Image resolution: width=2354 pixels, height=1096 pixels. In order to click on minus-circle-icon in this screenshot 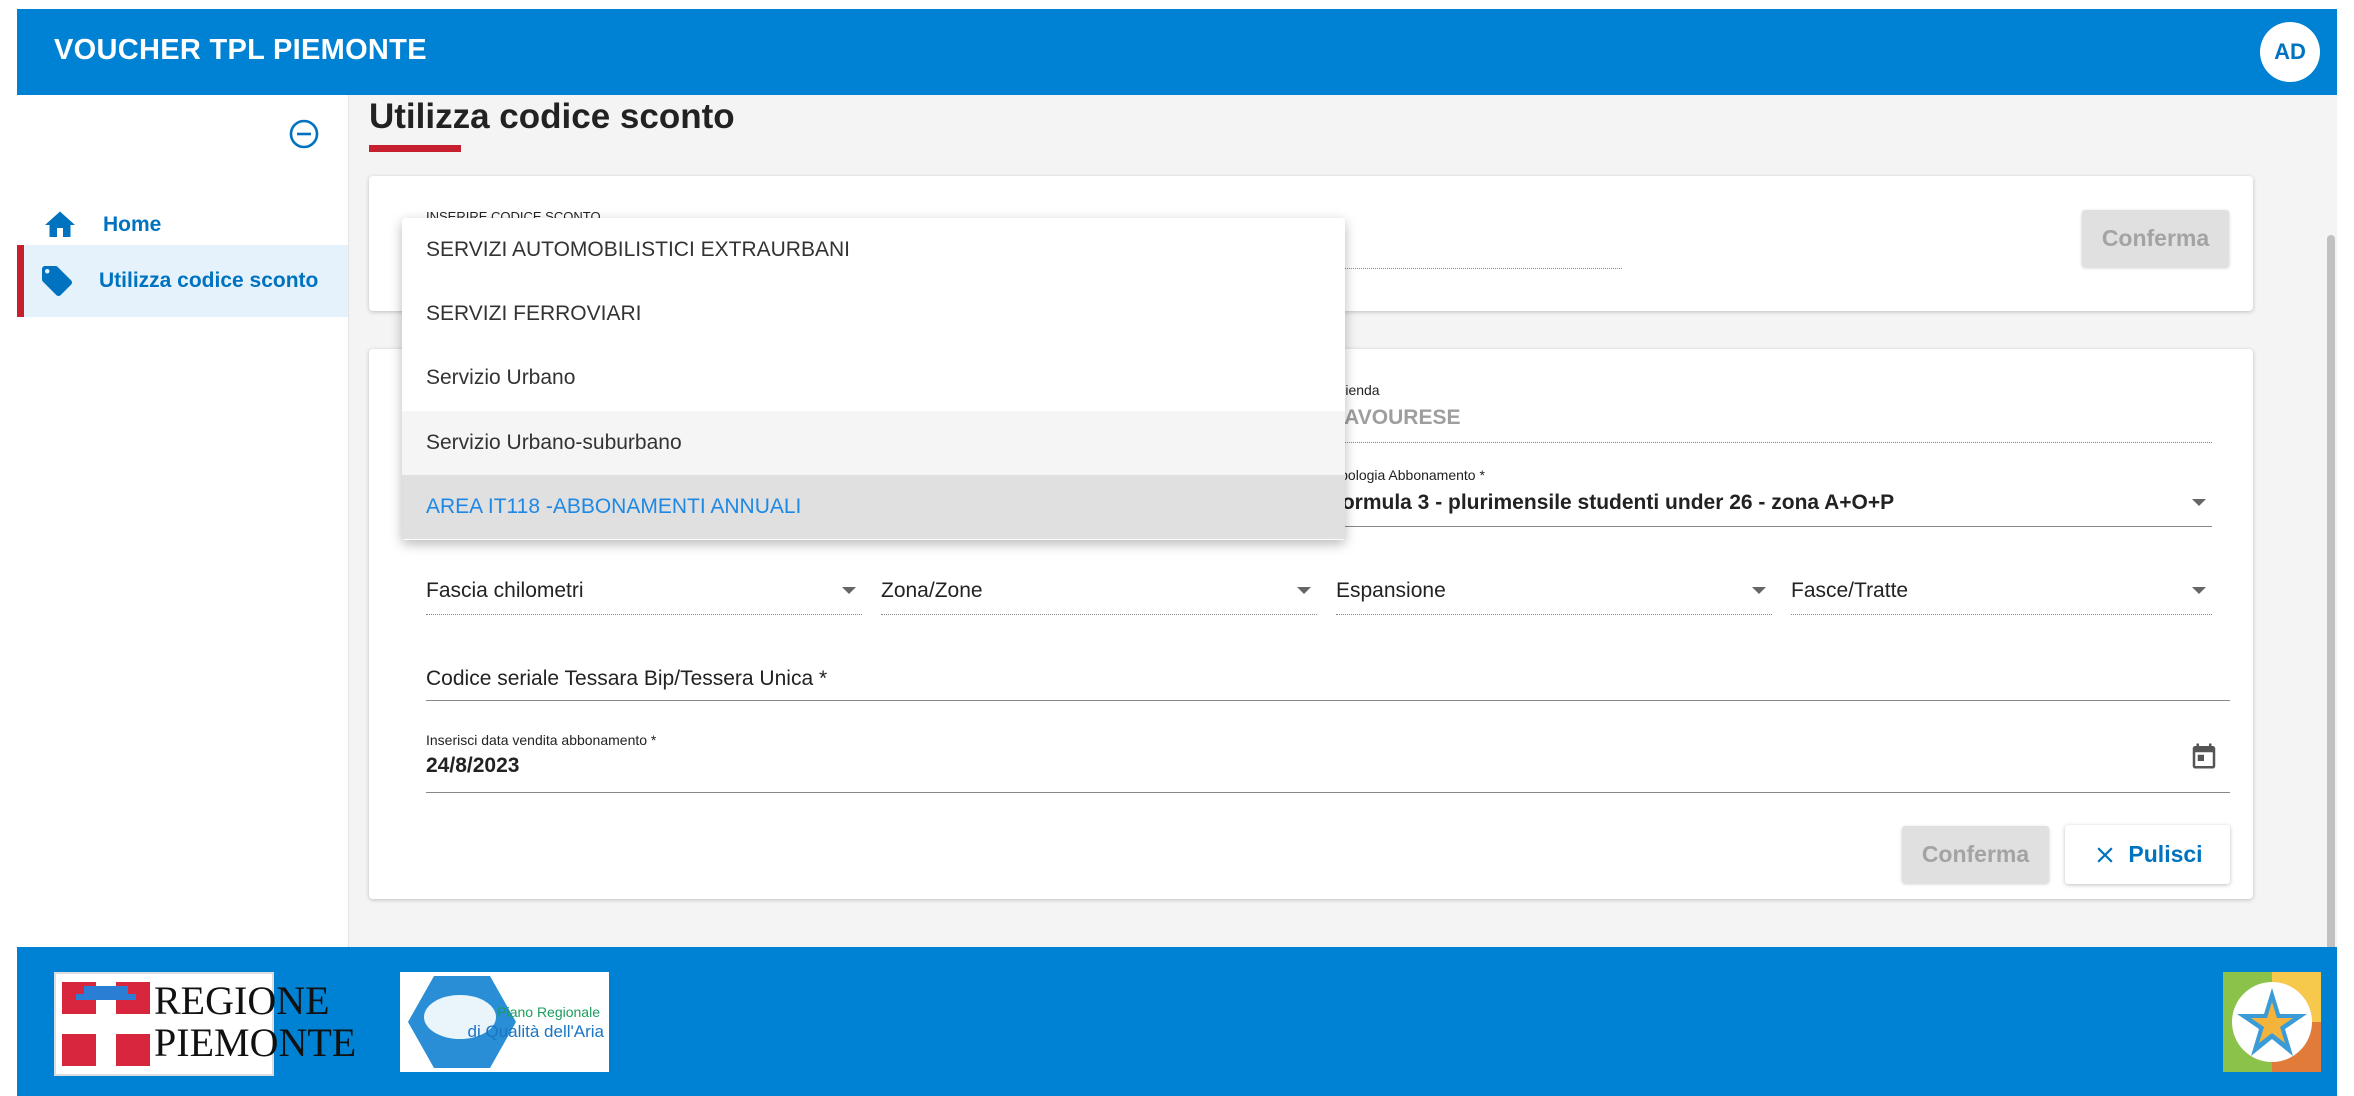, I will do `click(304, 134)`.